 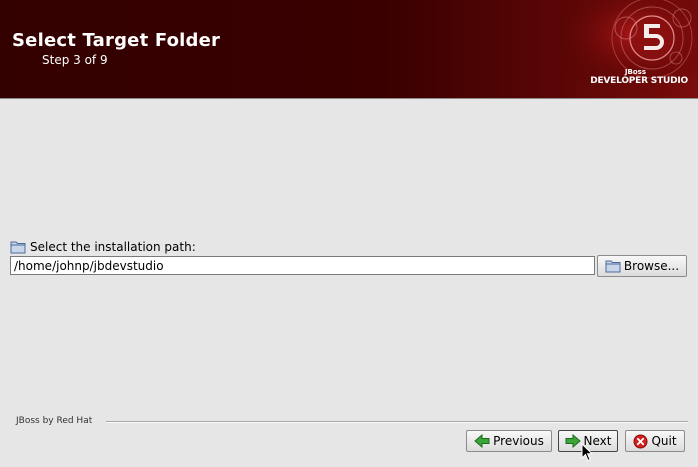 I want to click on brand-product-label: DEVELOPER STUDIO, so click(x=639, y=81).